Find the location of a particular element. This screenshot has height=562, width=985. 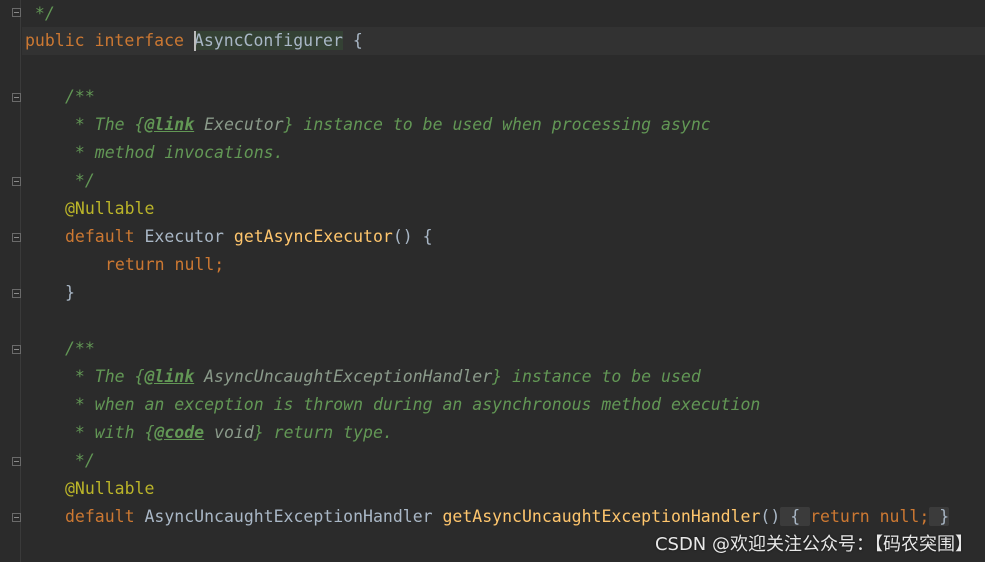

editor-gutter is located at coordinates (11, 281).